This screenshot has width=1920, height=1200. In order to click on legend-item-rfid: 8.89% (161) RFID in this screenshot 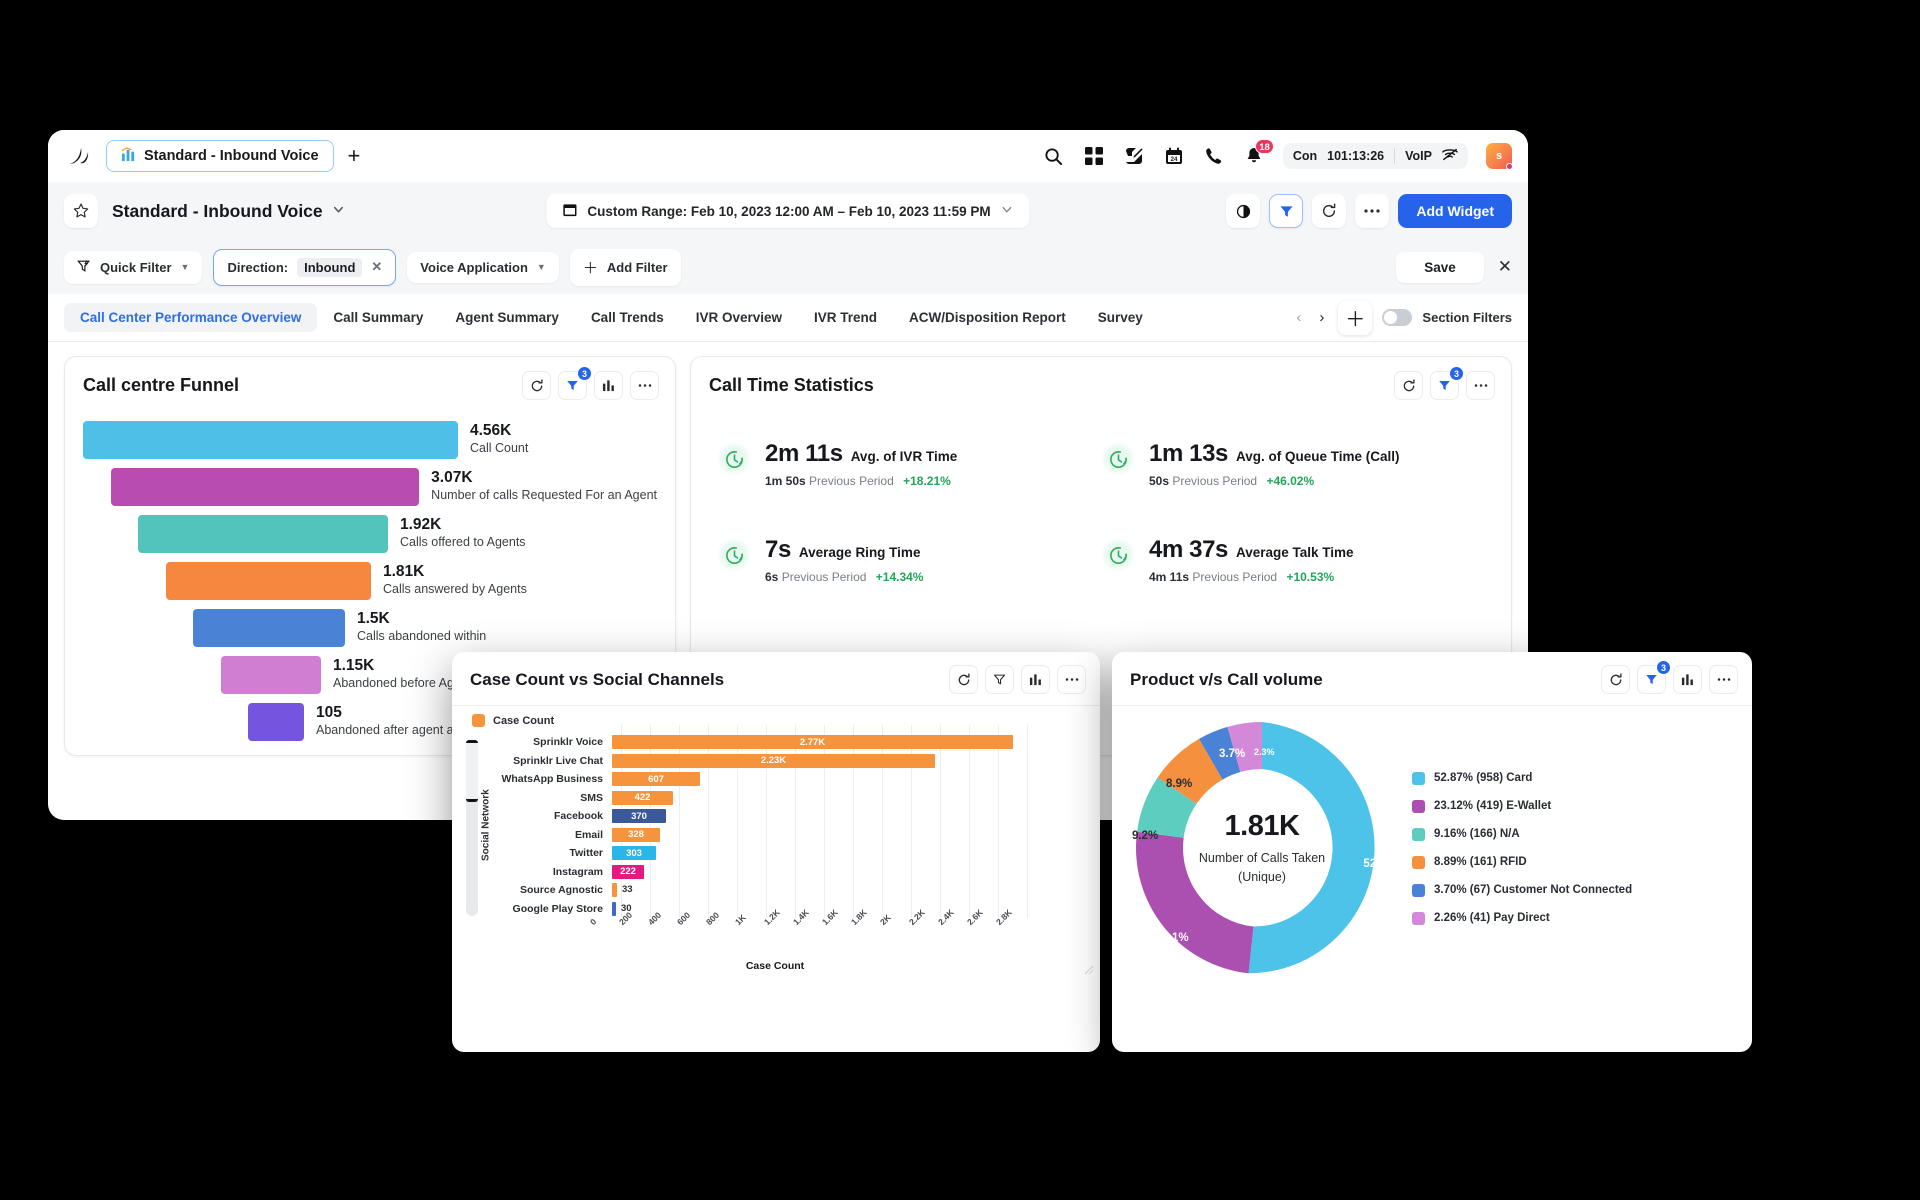, I will do `click(1522, 862)`.